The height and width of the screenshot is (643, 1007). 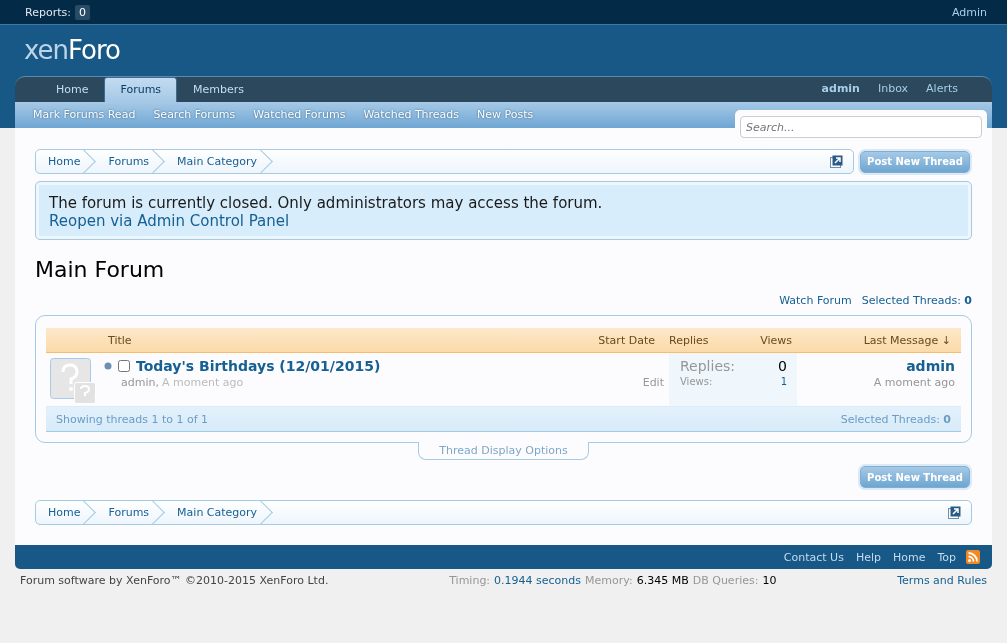 I want to click on account-link: Inbox, so click(x=893, y=89).